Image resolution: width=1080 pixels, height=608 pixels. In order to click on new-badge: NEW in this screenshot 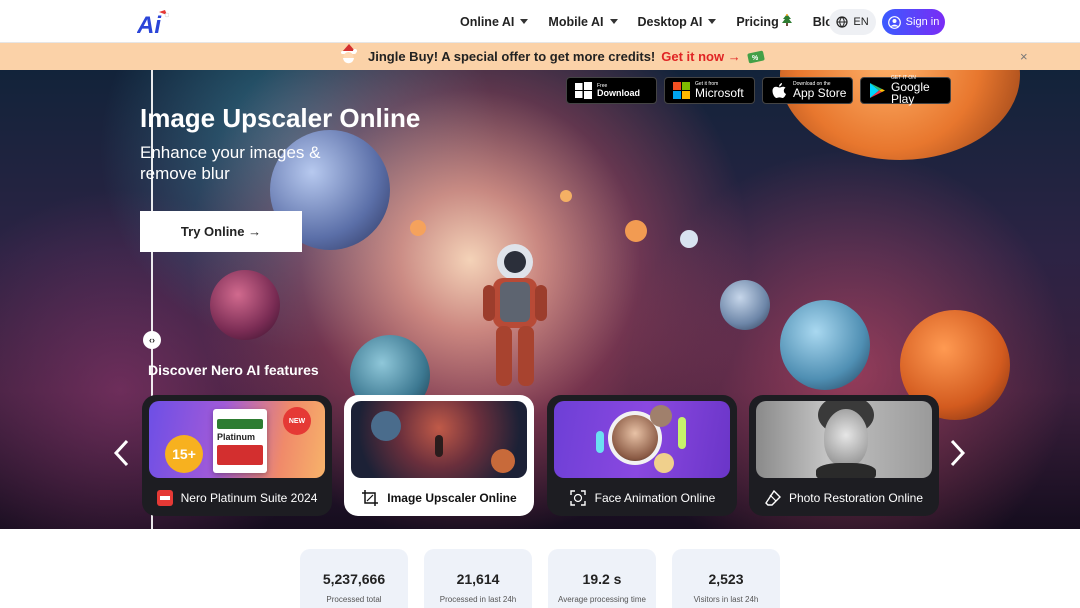, I will do `click(297, 421)`.